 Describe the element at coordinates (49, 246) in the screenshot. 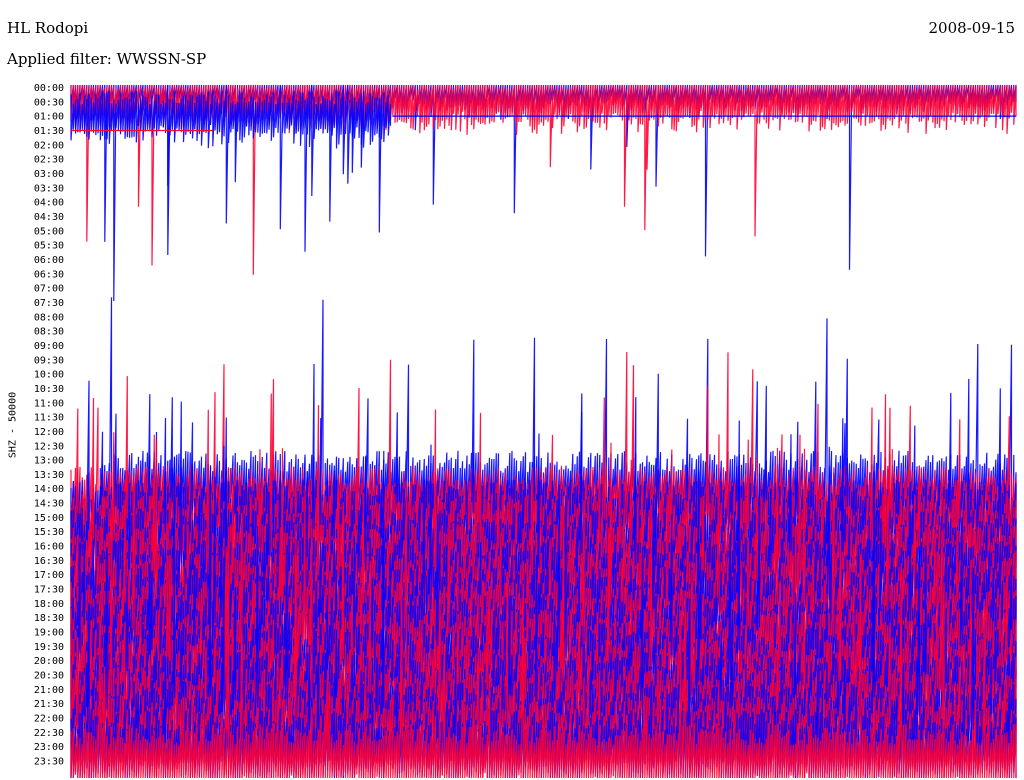

I see `y-tick-label: 05:30` at that location.